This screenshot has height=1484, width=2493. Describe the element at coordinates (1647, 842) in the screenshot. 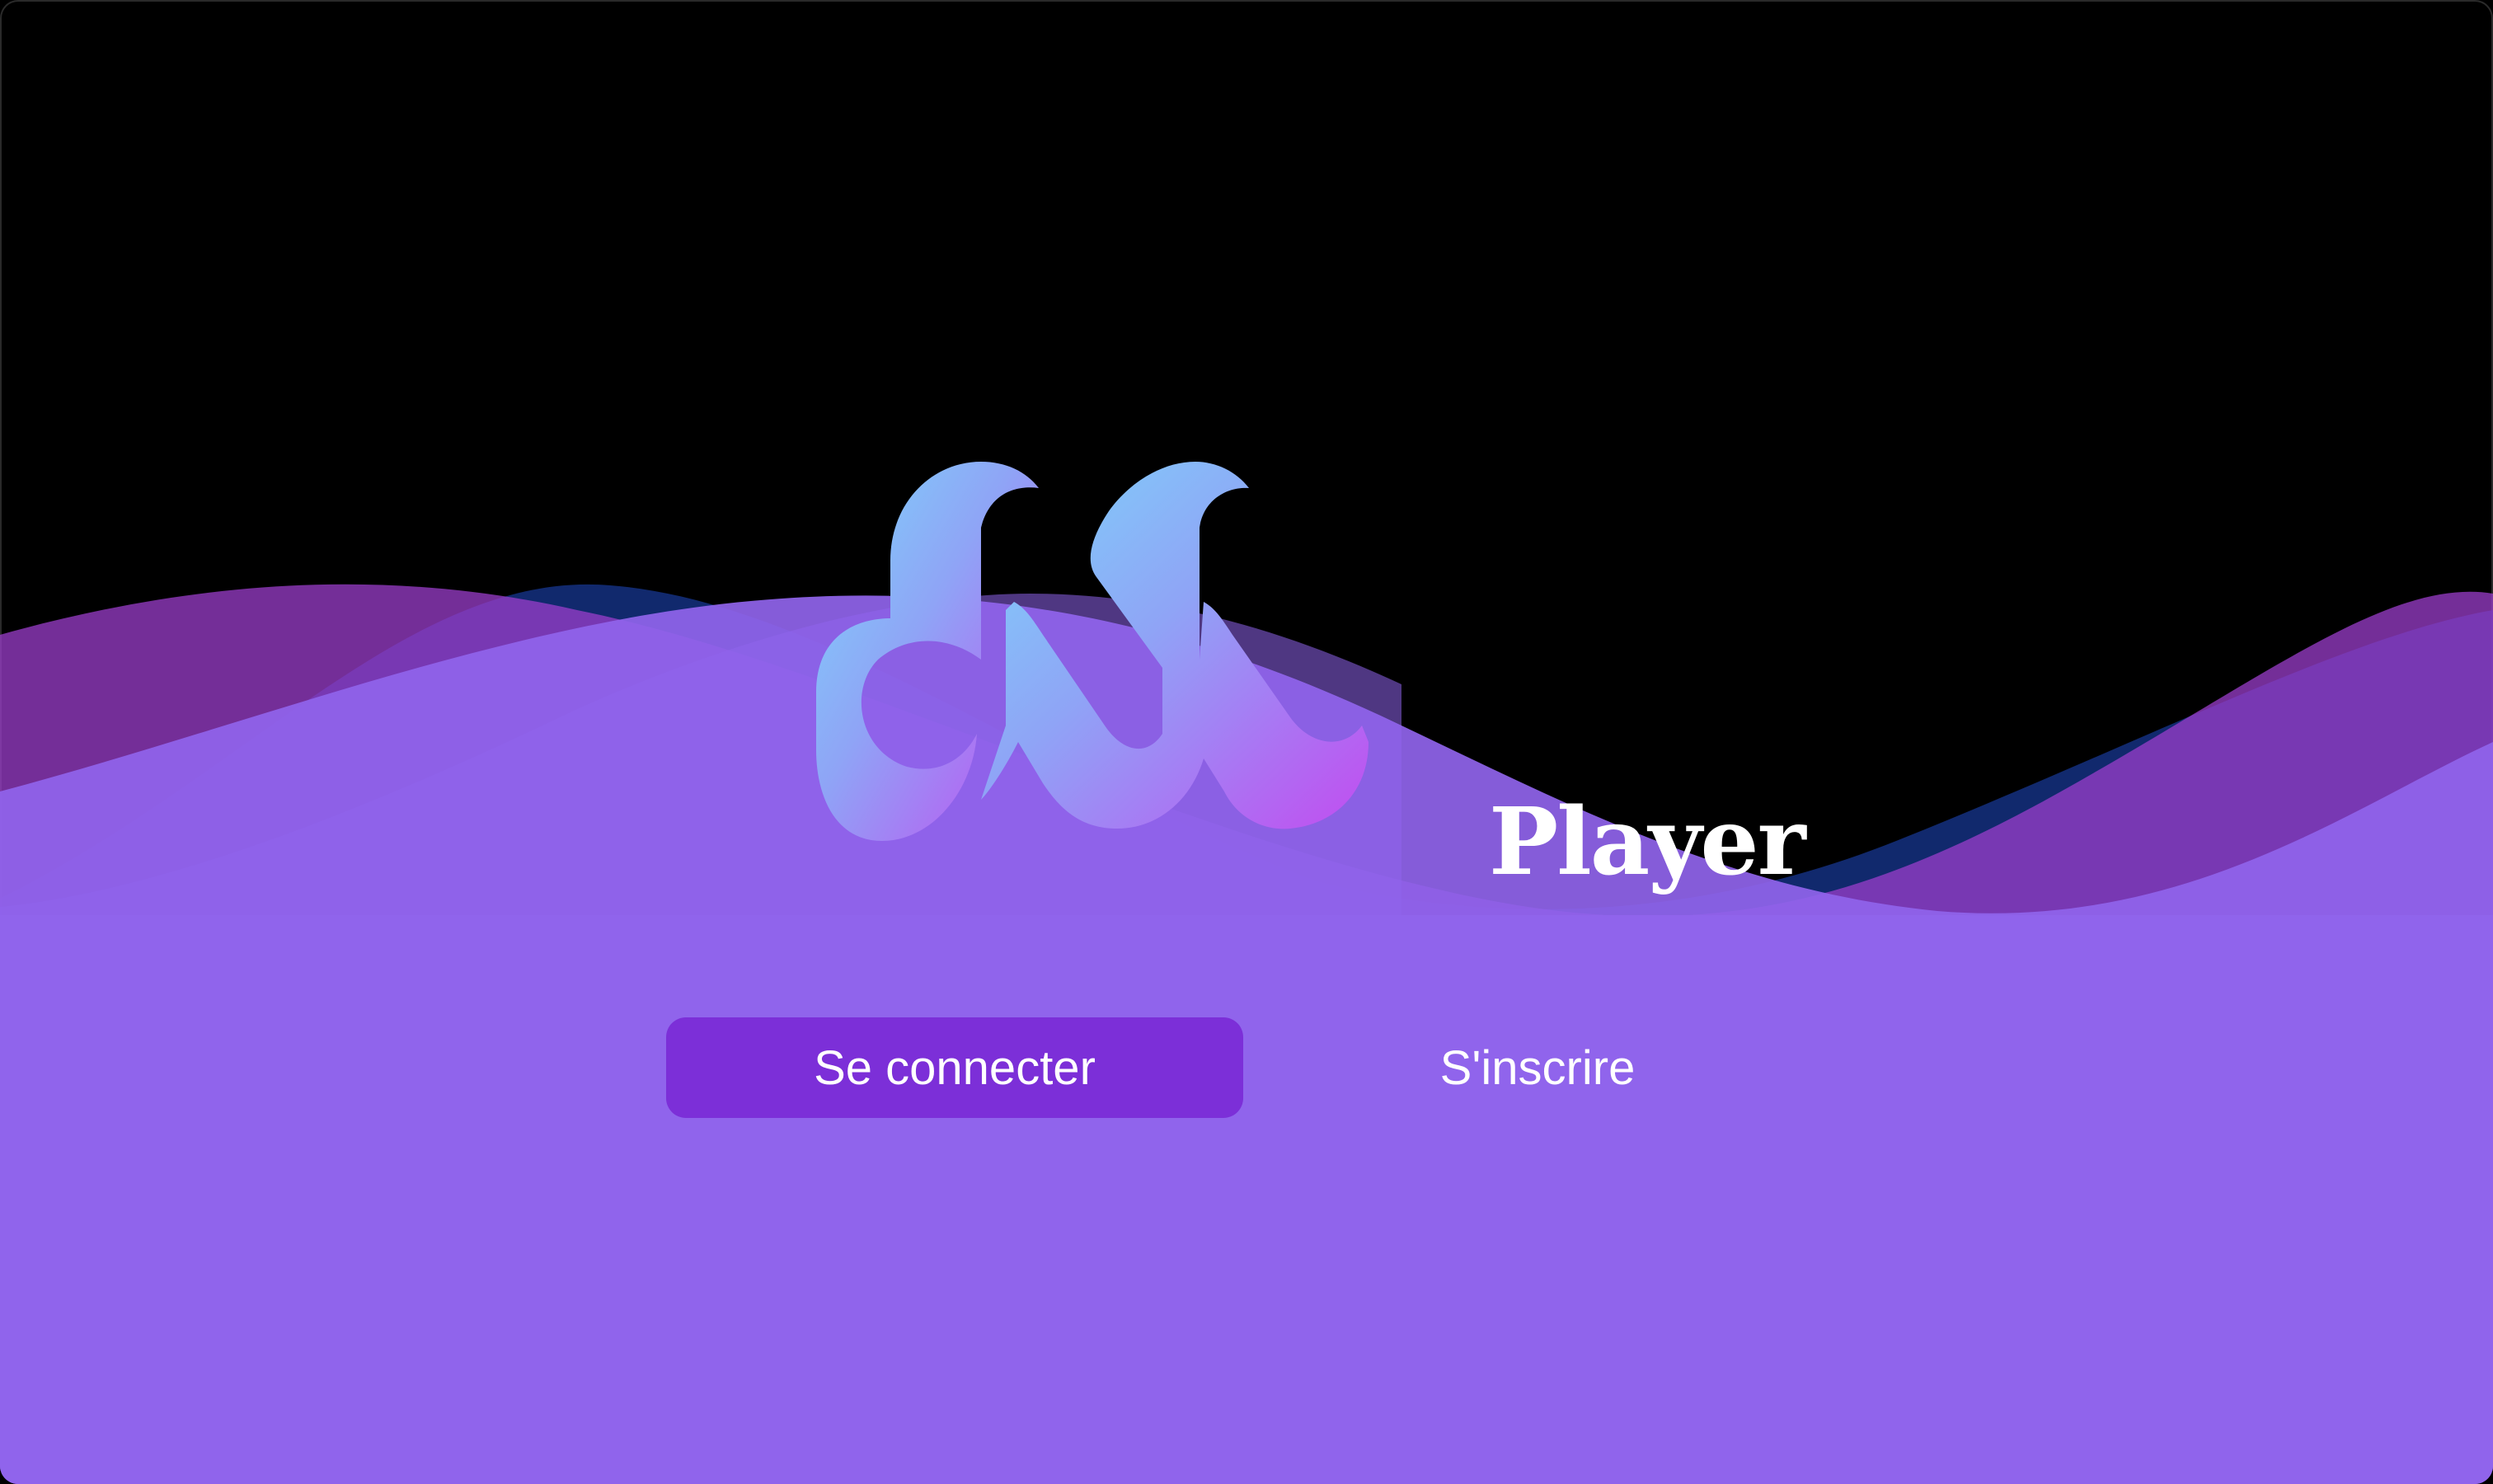

I see `brand-name: Player` at that location.